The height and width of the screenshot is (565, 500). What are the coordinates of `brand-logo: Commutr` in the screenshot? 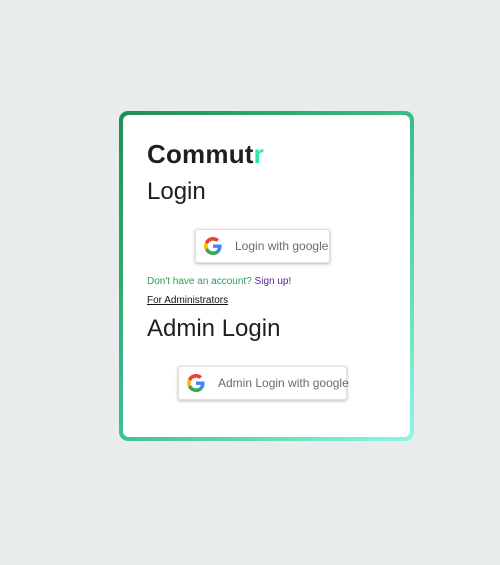 It's located at (205, 154).